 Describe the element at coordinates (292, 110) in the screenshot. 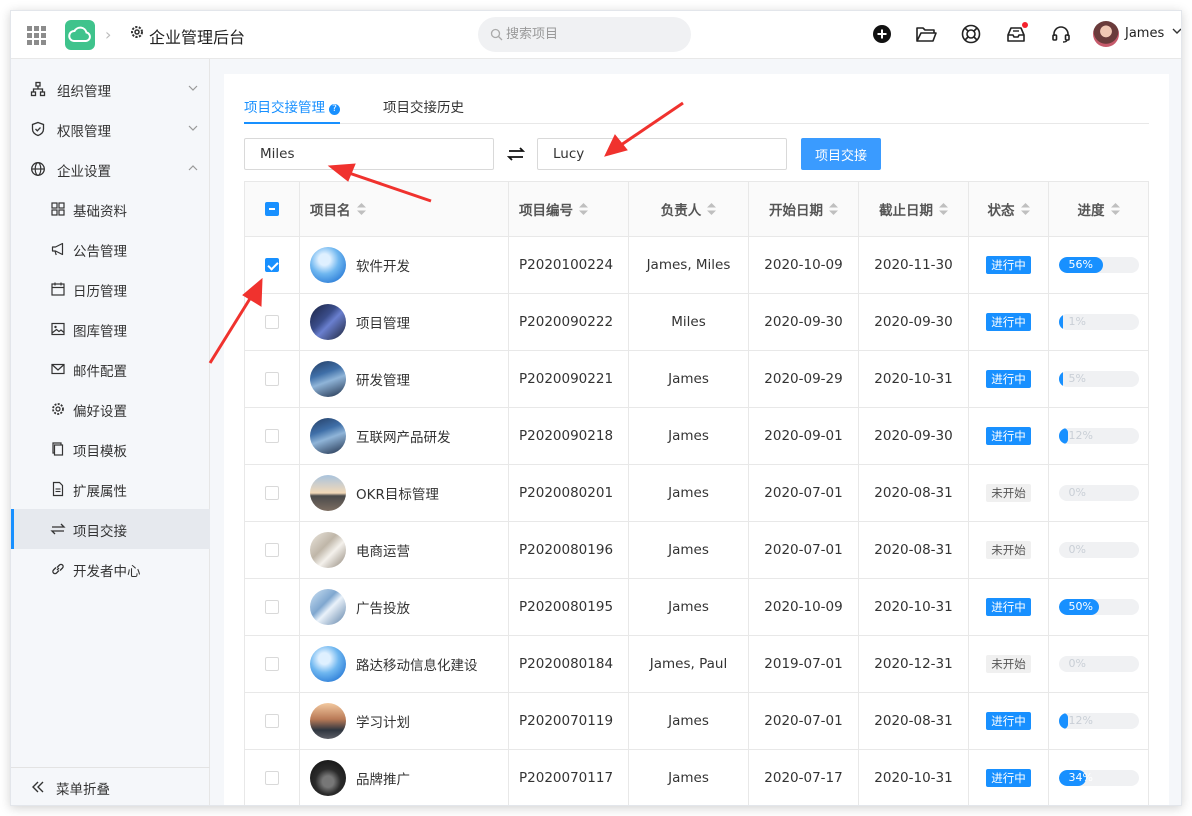

I see `tab-handover-management: 项目交接管理?` at that location.